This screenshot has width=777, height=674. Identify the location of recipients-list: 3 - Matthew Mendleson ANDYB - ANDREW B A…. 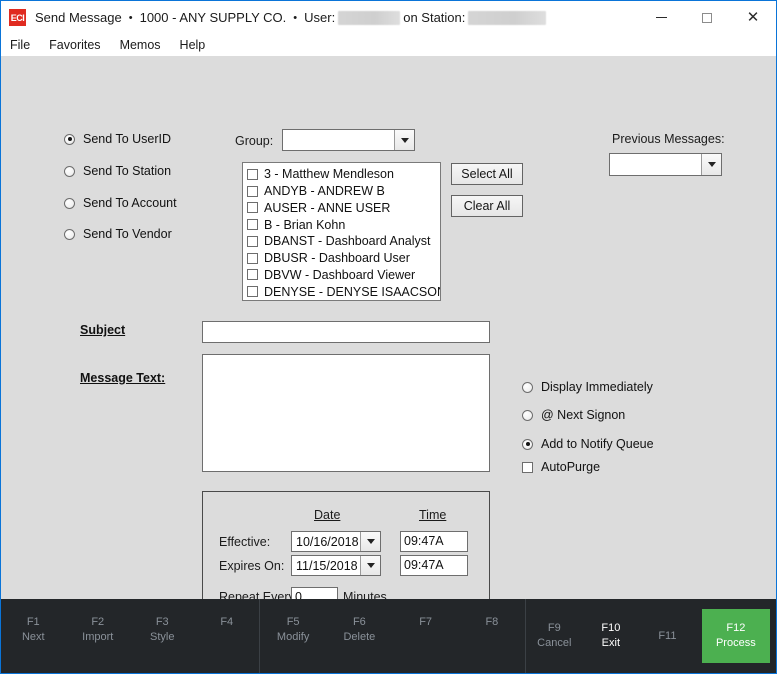
(341, 231).